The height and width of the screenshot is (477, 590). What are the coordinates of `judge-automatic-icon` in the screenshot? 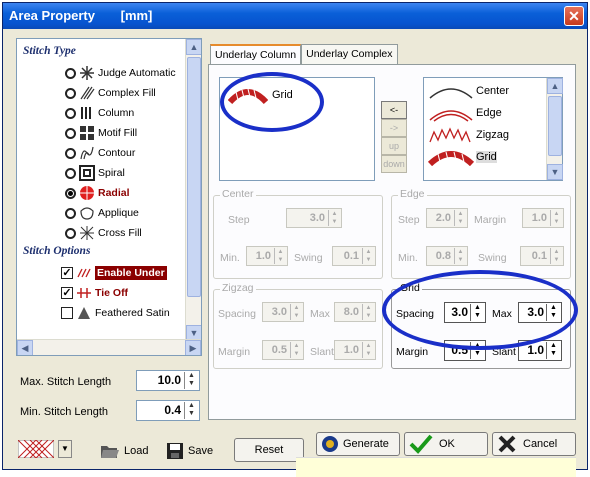 It's located at (87, 73).